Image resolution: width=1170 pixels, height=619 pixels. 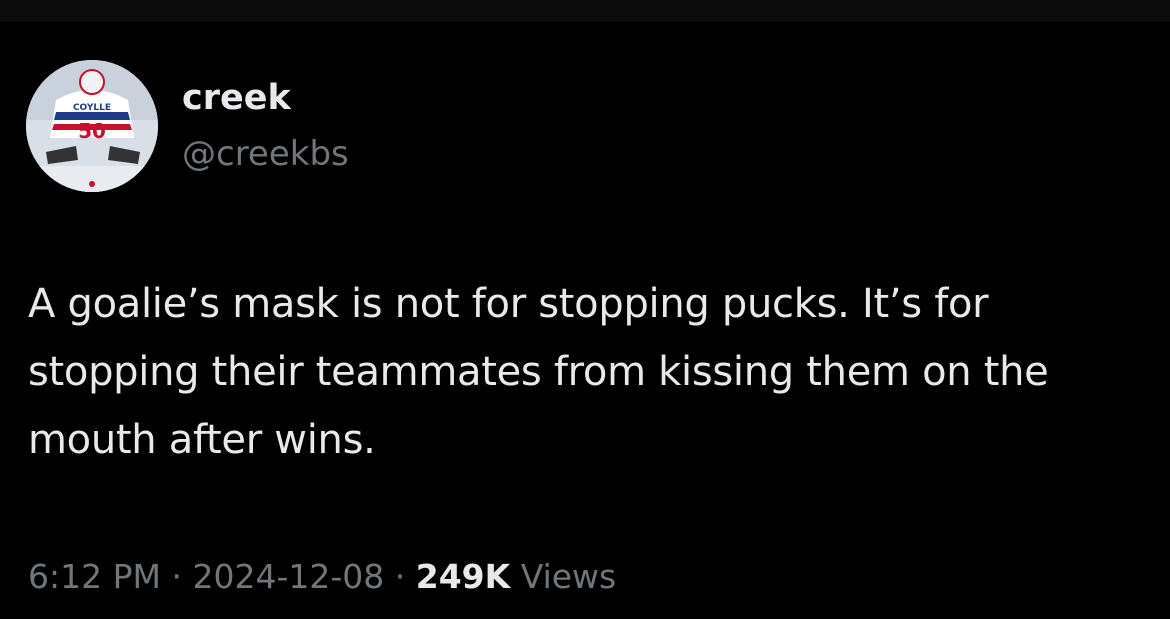 I want to click on tweet-date: 2024-12-08, so click(x=288, y=576).